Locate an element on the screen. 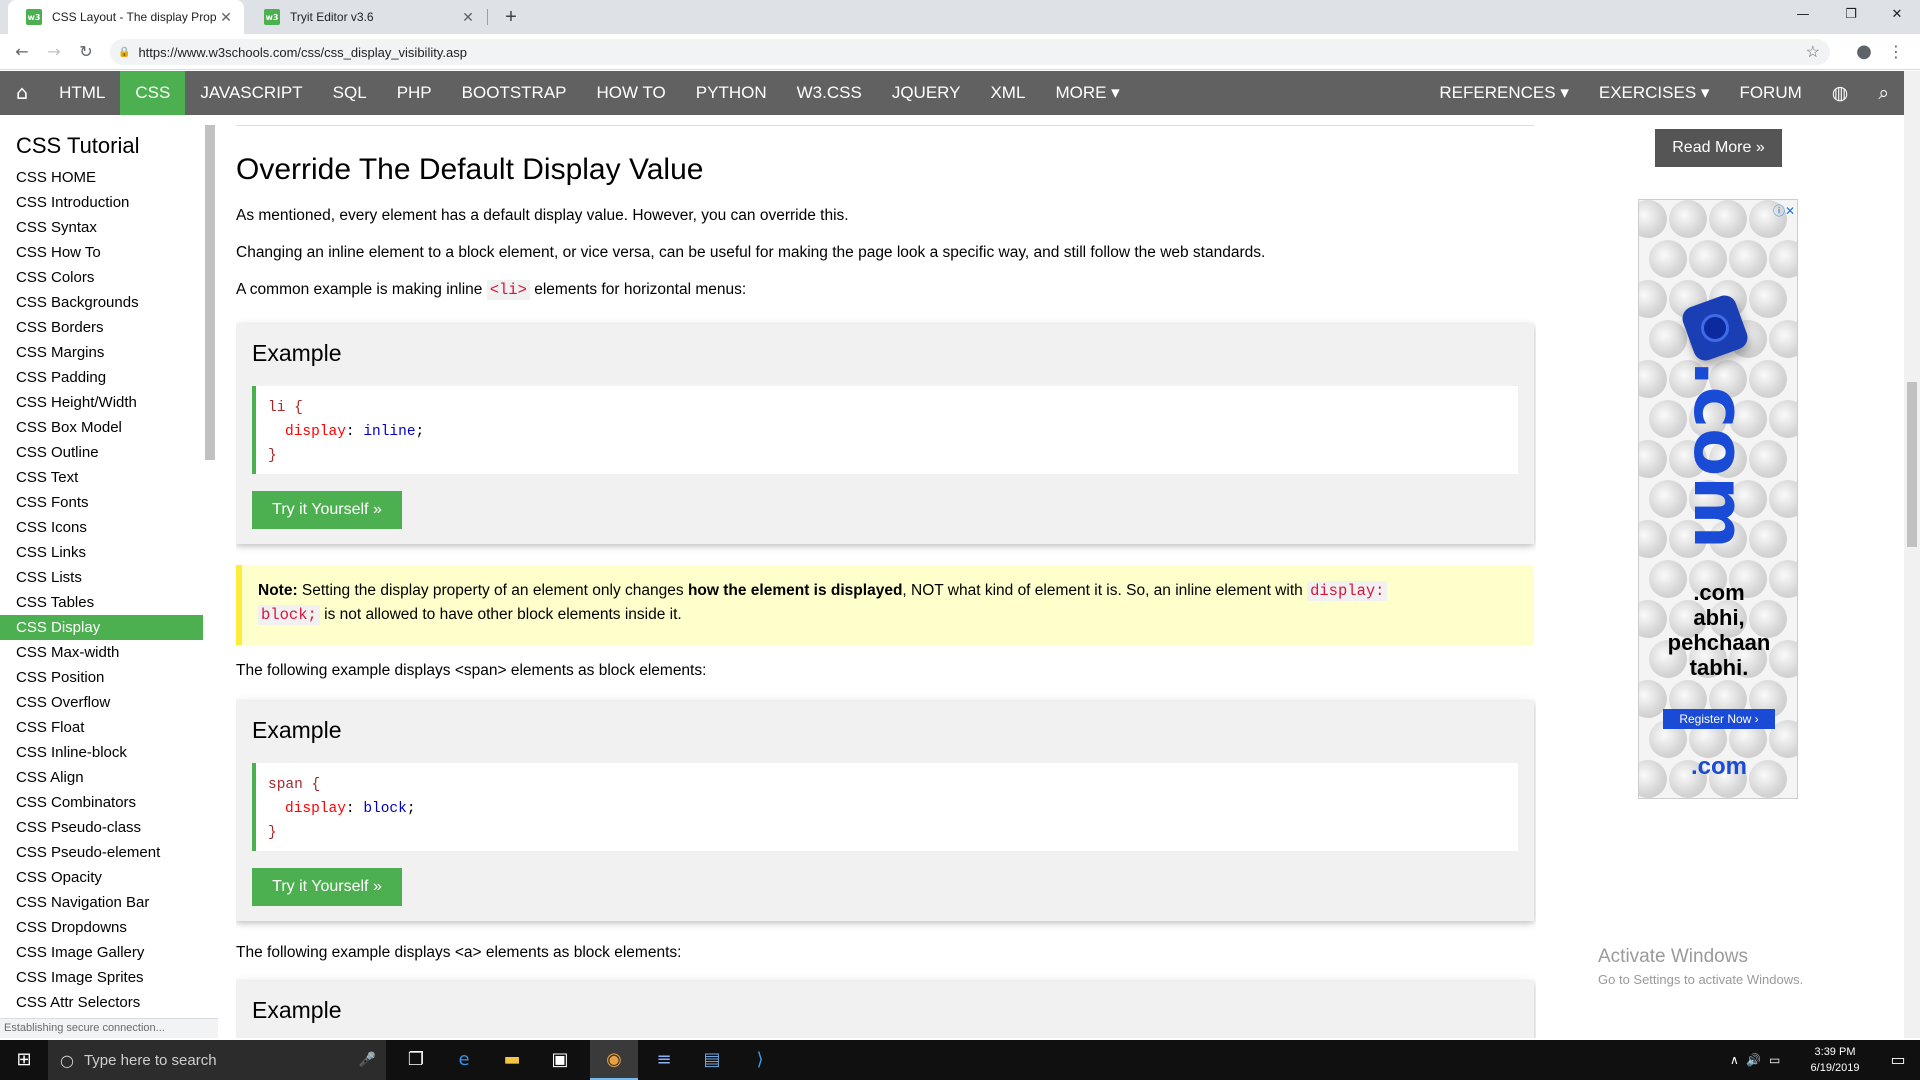 Image resolution: width=1920 pixels, height=1080 pixels. vscode-icon: ⟩ is located at coordinates (760, 1060).